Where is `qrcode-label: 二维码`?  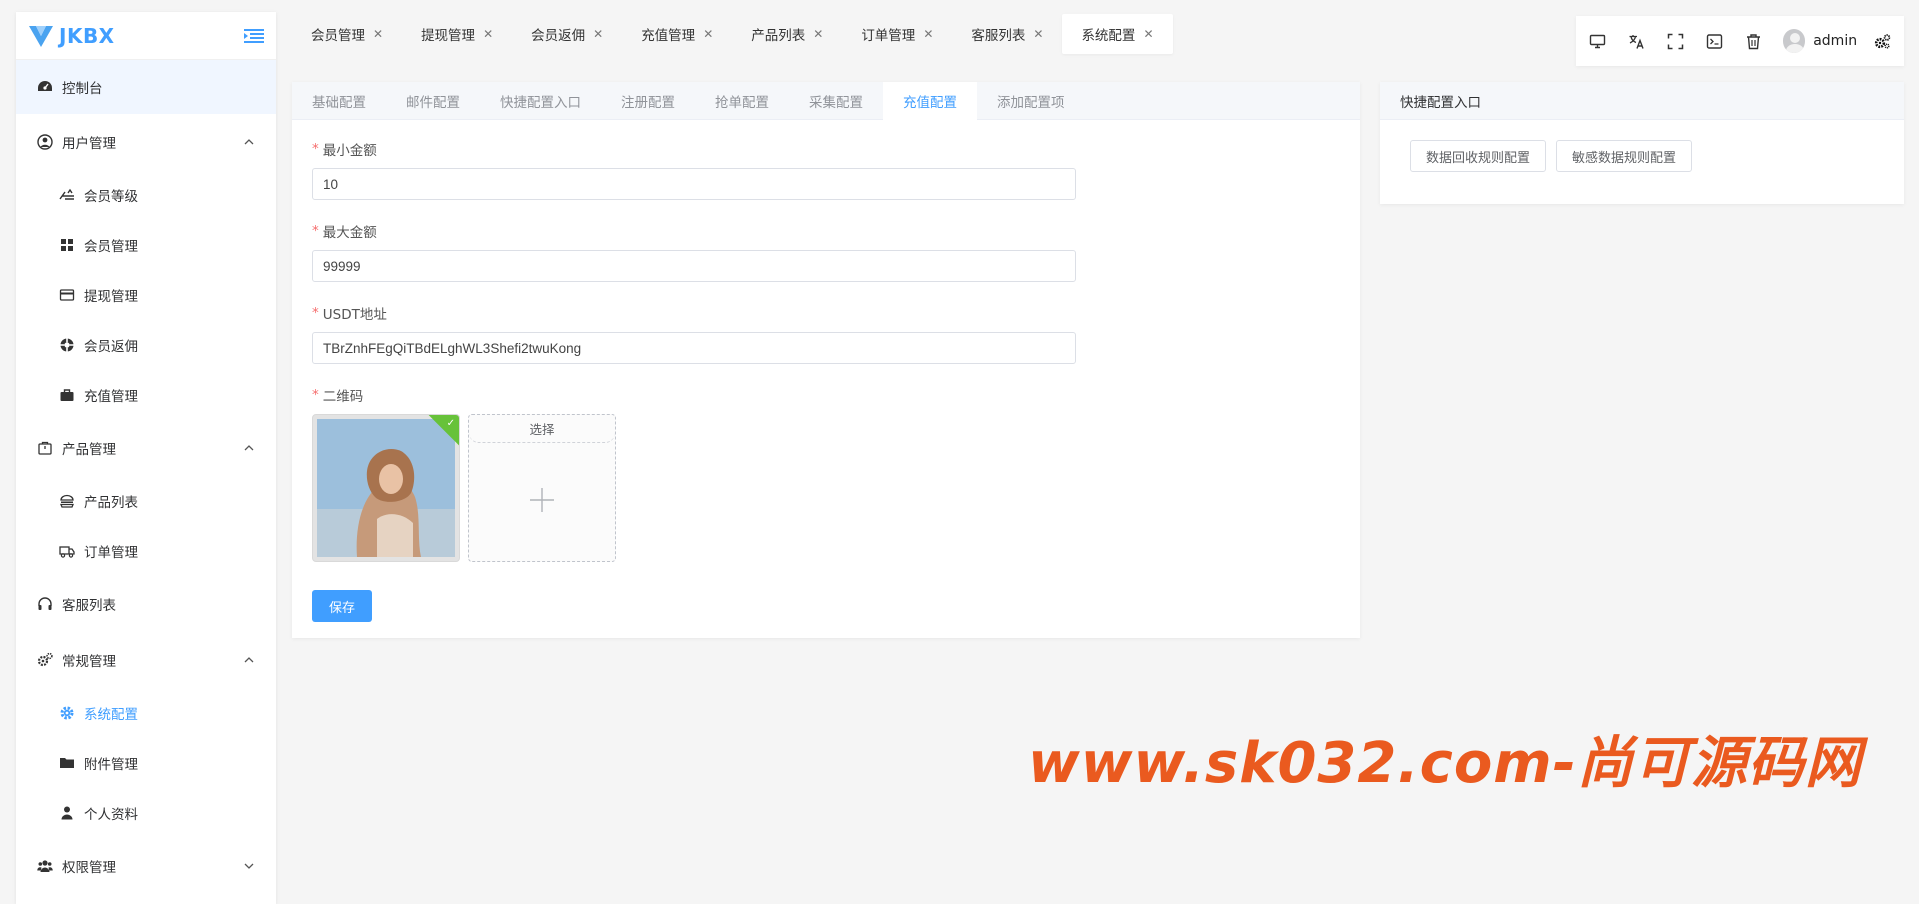
qrcode-label: 二维码 is located at coordinates (343, 397).